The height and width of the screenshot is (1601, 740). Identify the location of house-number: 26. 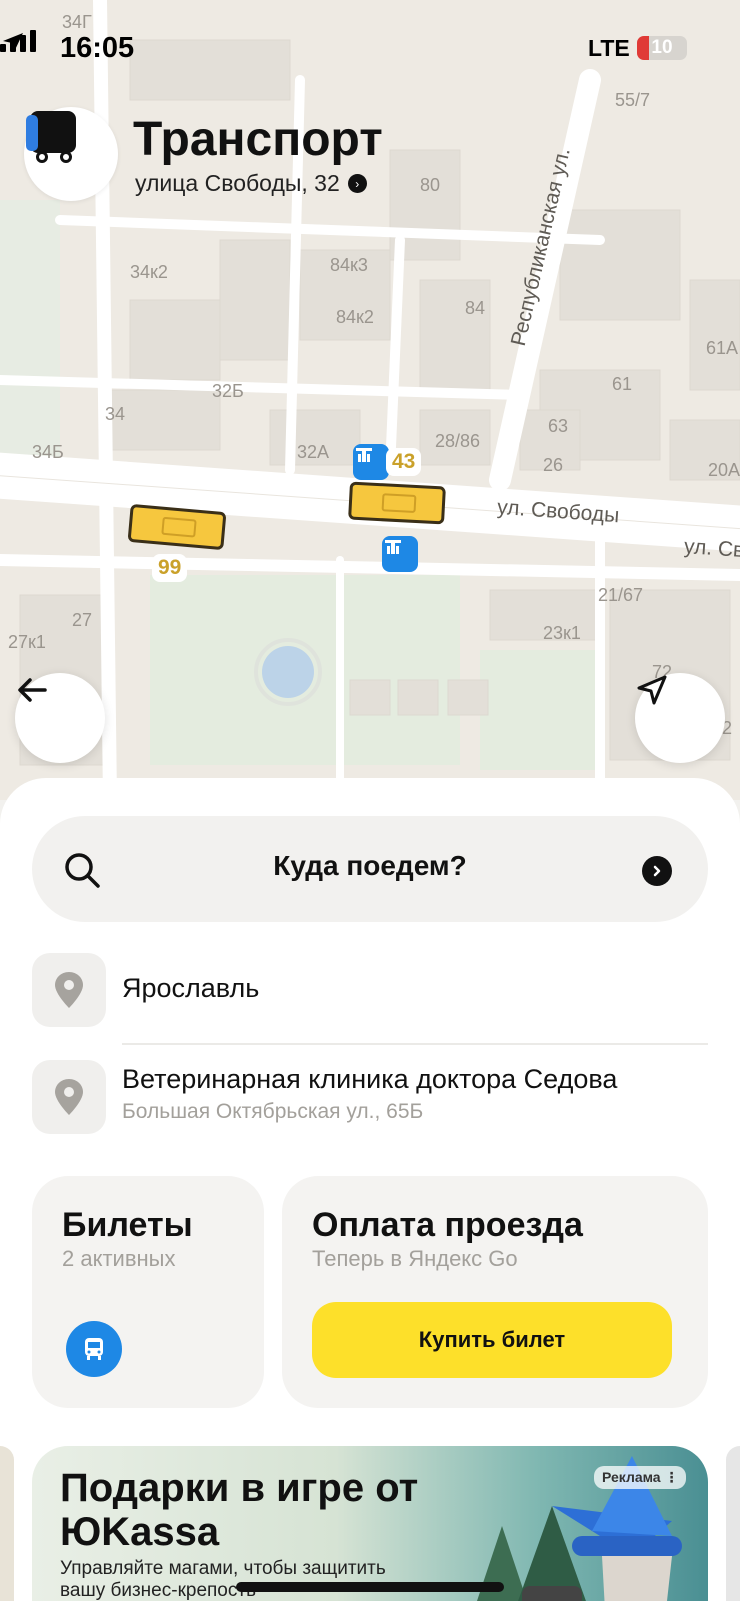
(553, 465).